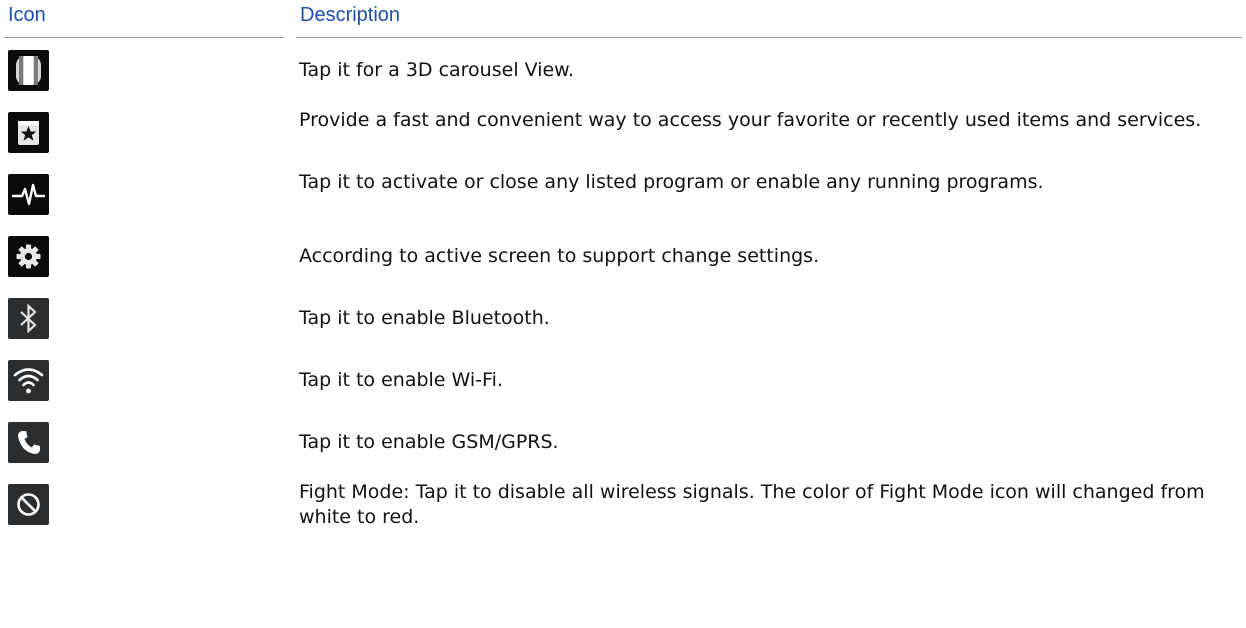 Image resolution: width=1246 pixels, height=628 pixels. I want to click on bluetooth-icon, so click(28, 318).